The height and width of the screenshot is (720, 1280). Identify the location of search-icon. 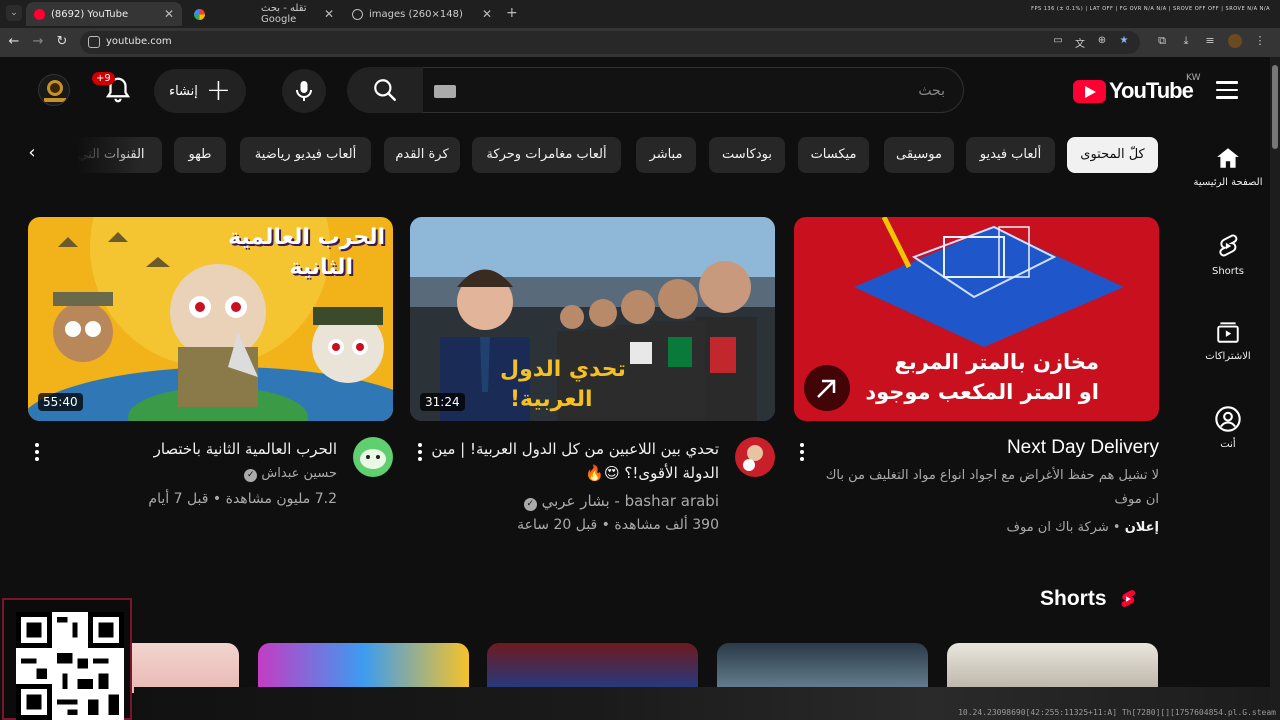
(385, 90).